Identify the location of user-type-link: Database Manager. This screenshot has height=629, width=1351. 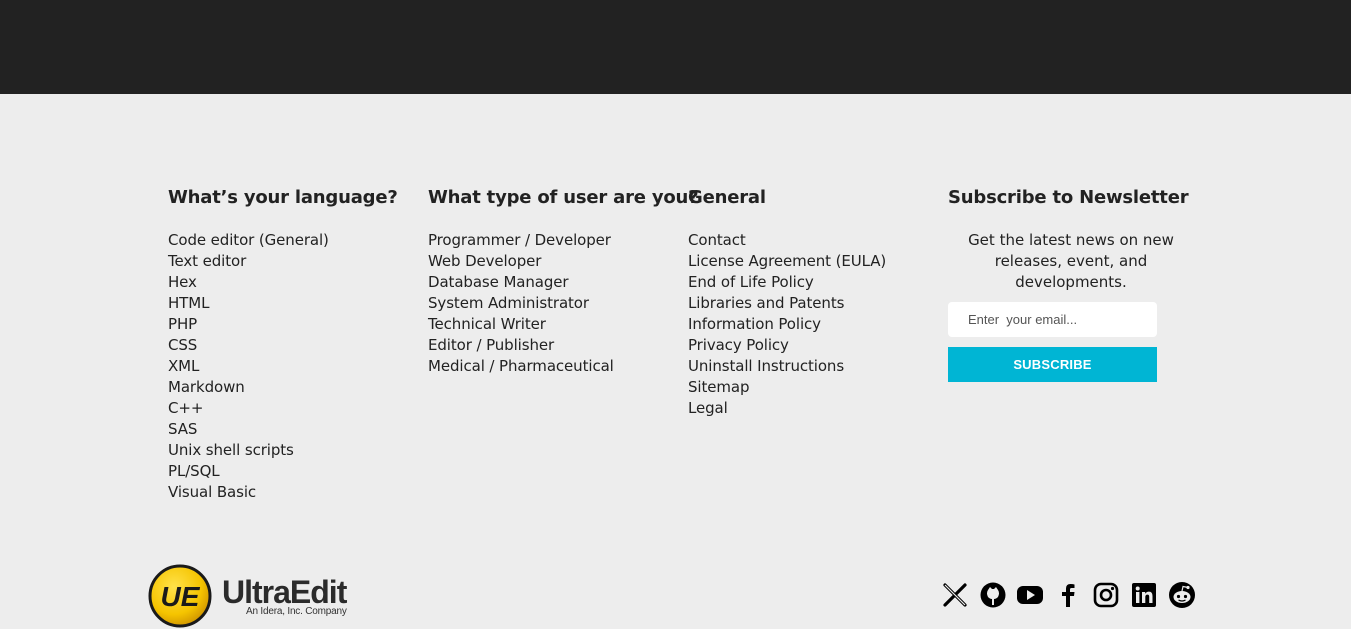
(553, 282).